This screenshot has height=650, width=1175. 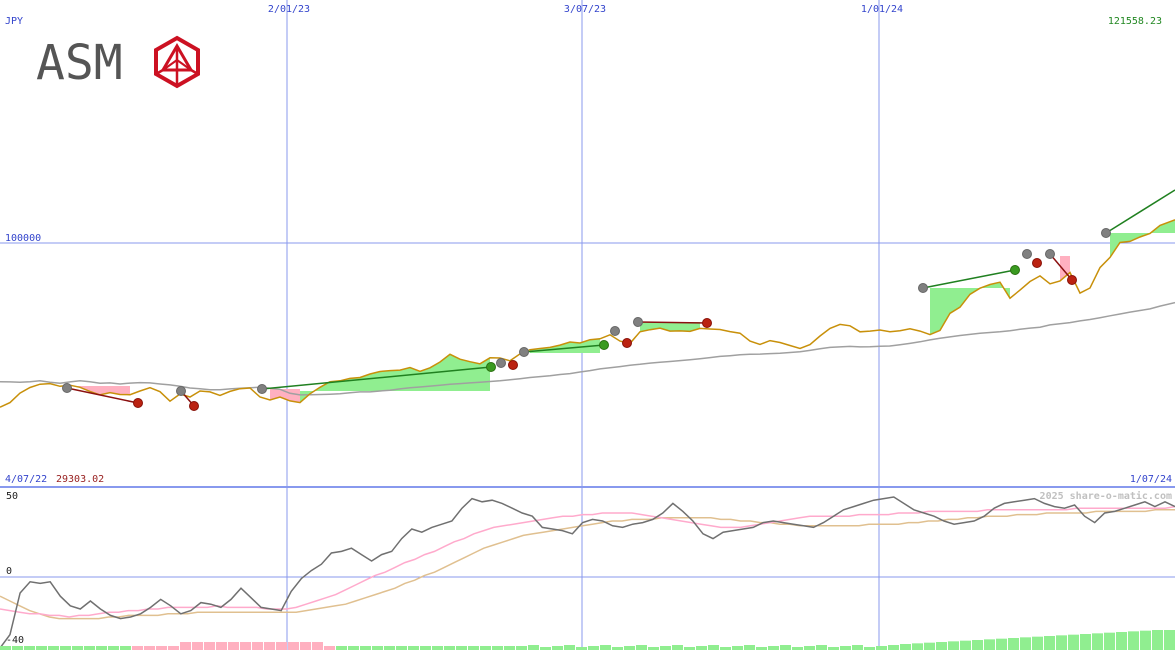 I want to click on osc-tick-neg40: -40, so click(x=15, y=640).